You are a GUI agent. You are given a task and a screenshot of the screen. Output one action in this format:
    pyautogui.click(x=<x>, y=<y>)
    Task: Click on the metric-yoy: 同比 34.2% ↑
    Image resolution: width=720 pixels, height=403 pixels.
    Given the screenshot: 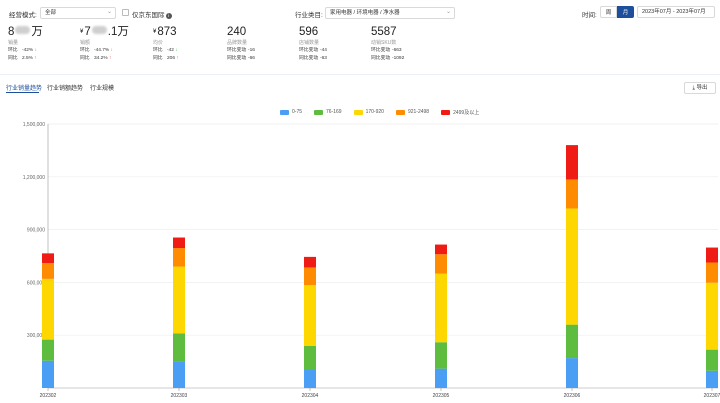 What is the action you would take?
    pyautogui.click(x=96, y=58)
    